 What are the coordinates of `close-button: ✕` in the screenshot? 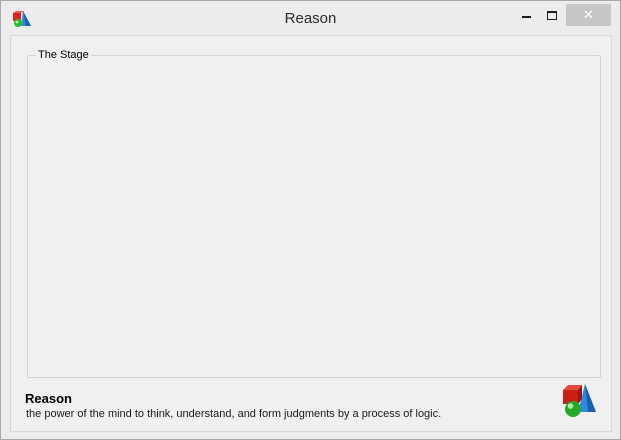 It's located at (588, 15).